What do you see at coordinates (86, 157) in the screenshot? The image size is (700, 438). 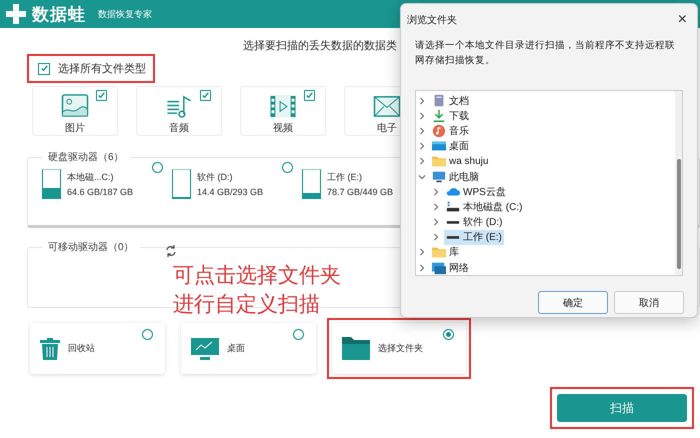 I see `section-title: 硬盘驱动器（6）` at bounding box center [86, 157].